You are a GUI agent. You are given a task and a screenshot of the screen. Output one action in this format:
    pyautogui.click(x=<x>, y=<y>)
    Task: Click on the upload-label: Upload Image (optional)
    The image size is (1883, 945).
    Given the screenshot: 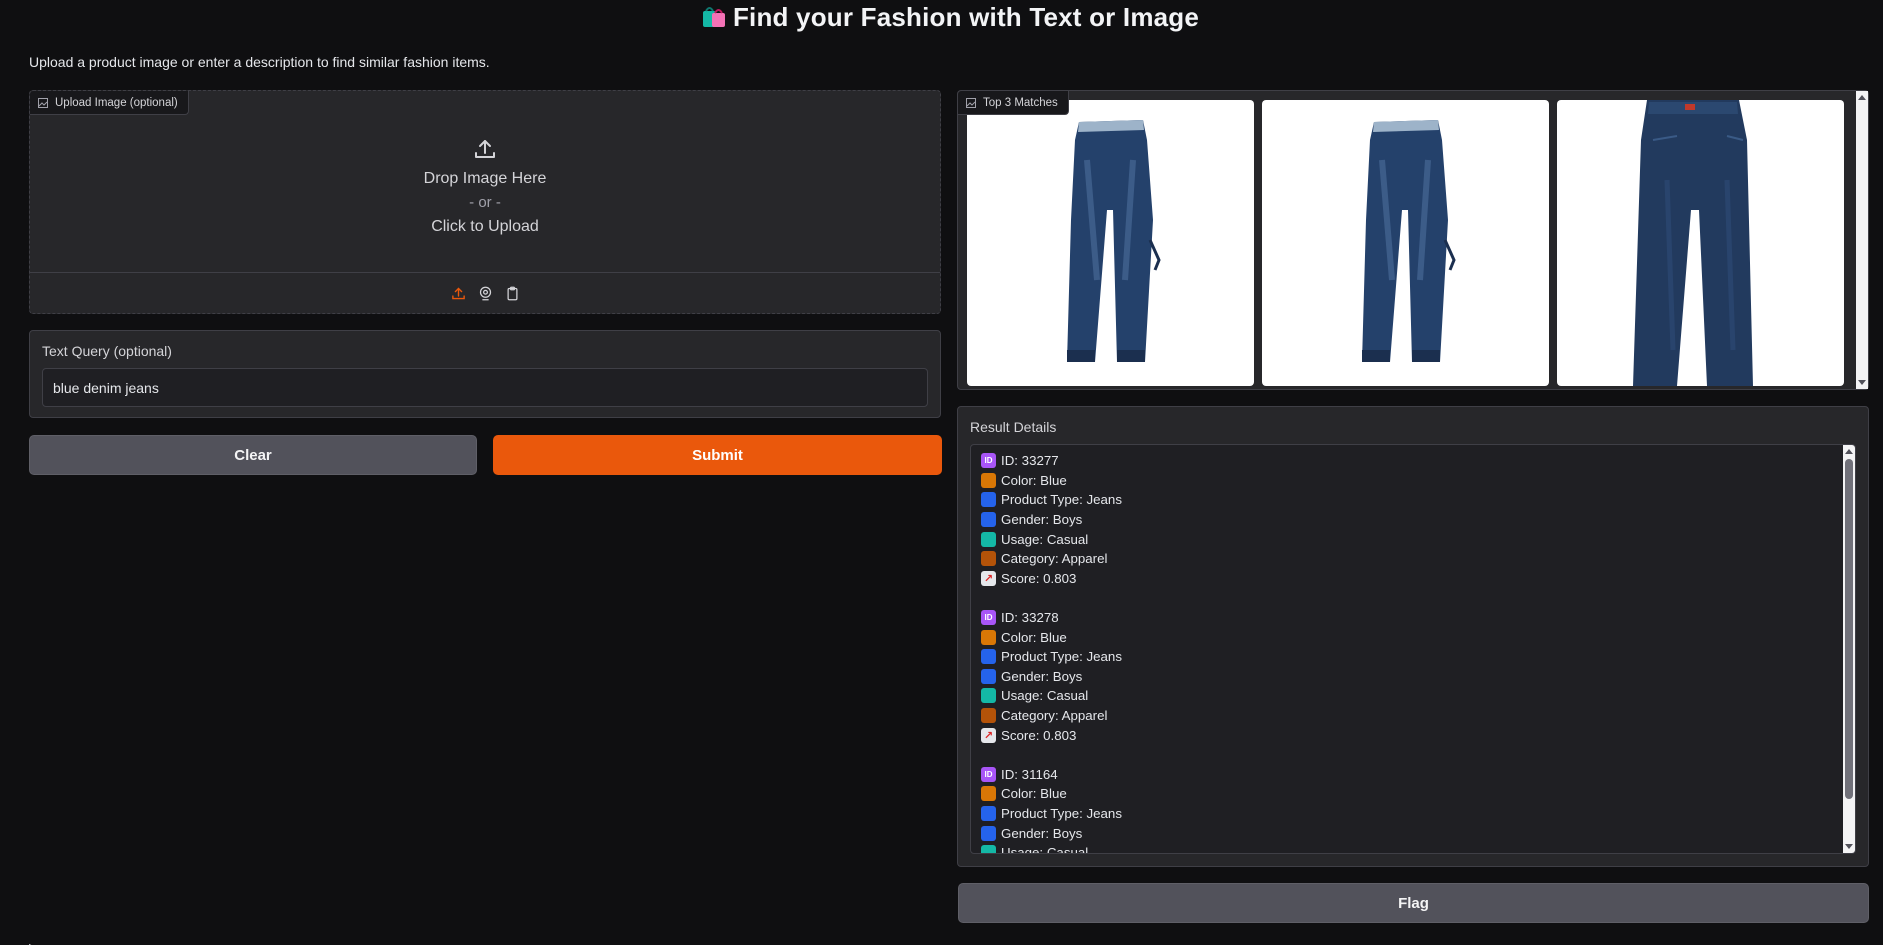 What is the action you would take?
    pyautogui.click(x=109, y=103)
    